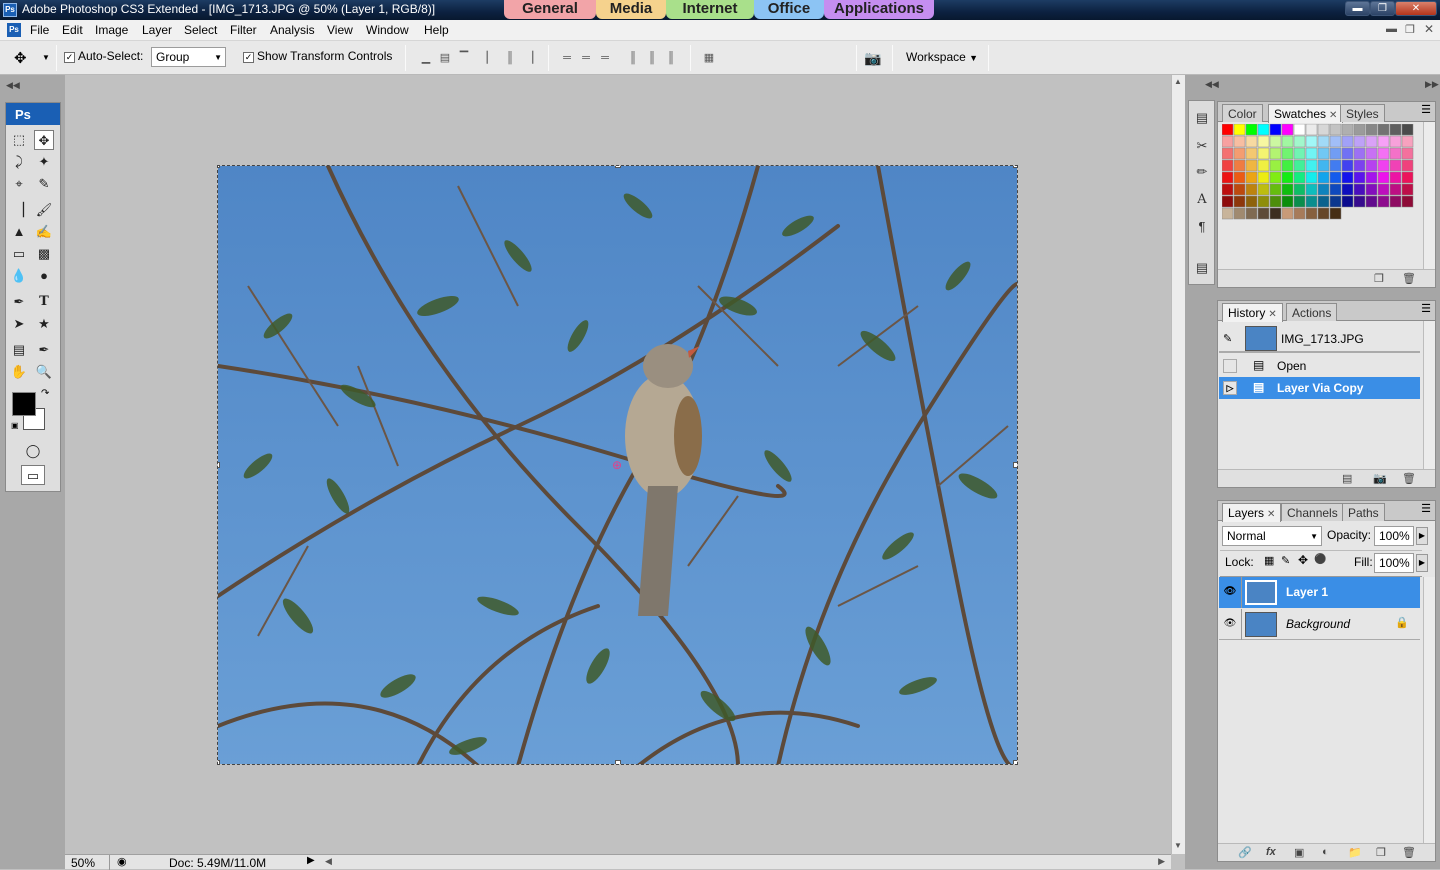 This screenshot has height=870, width=1440. I want to click on distribute-hcenter-icon: ║, so click(652, 58).